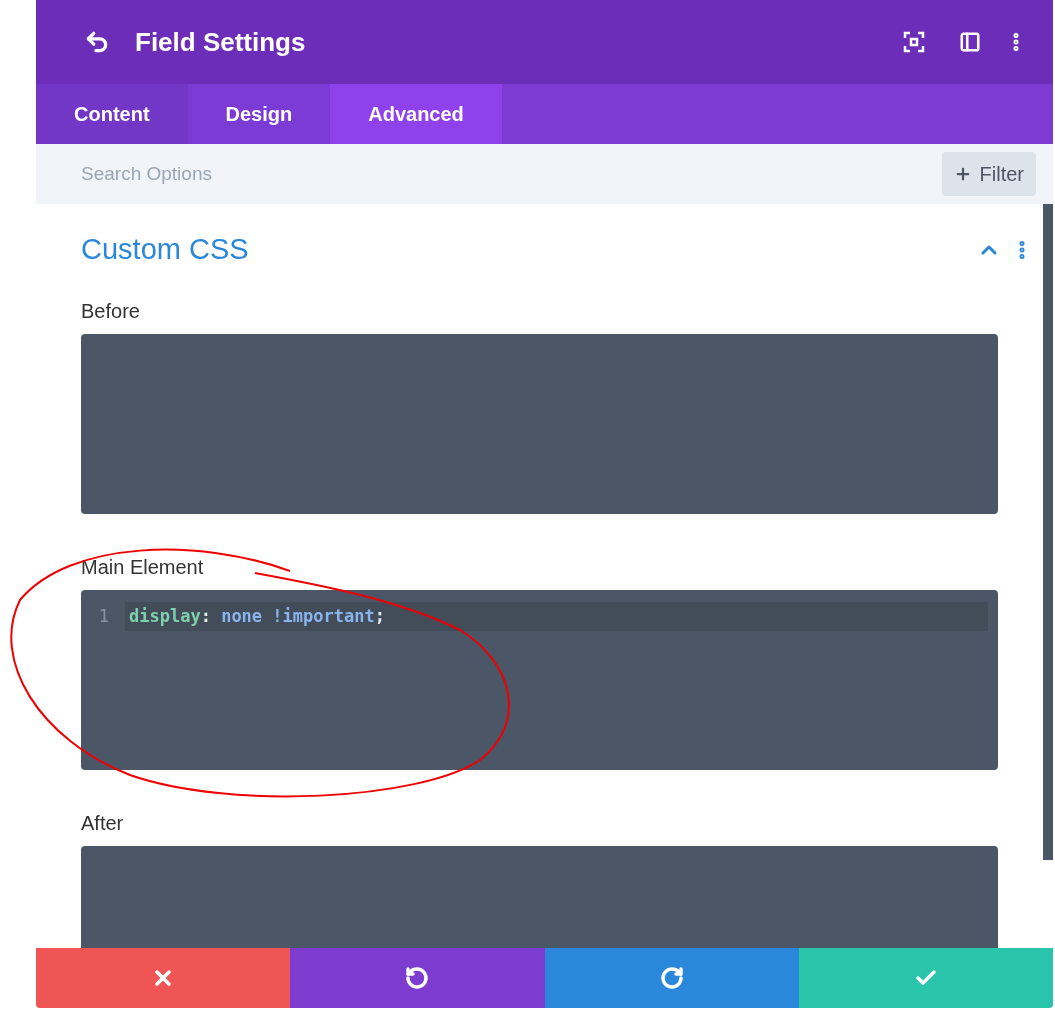 The image size is (1055, 1009). Describe the element at coordinates (111, 311) in the screenshot. I see `field-label: Before` at that location.